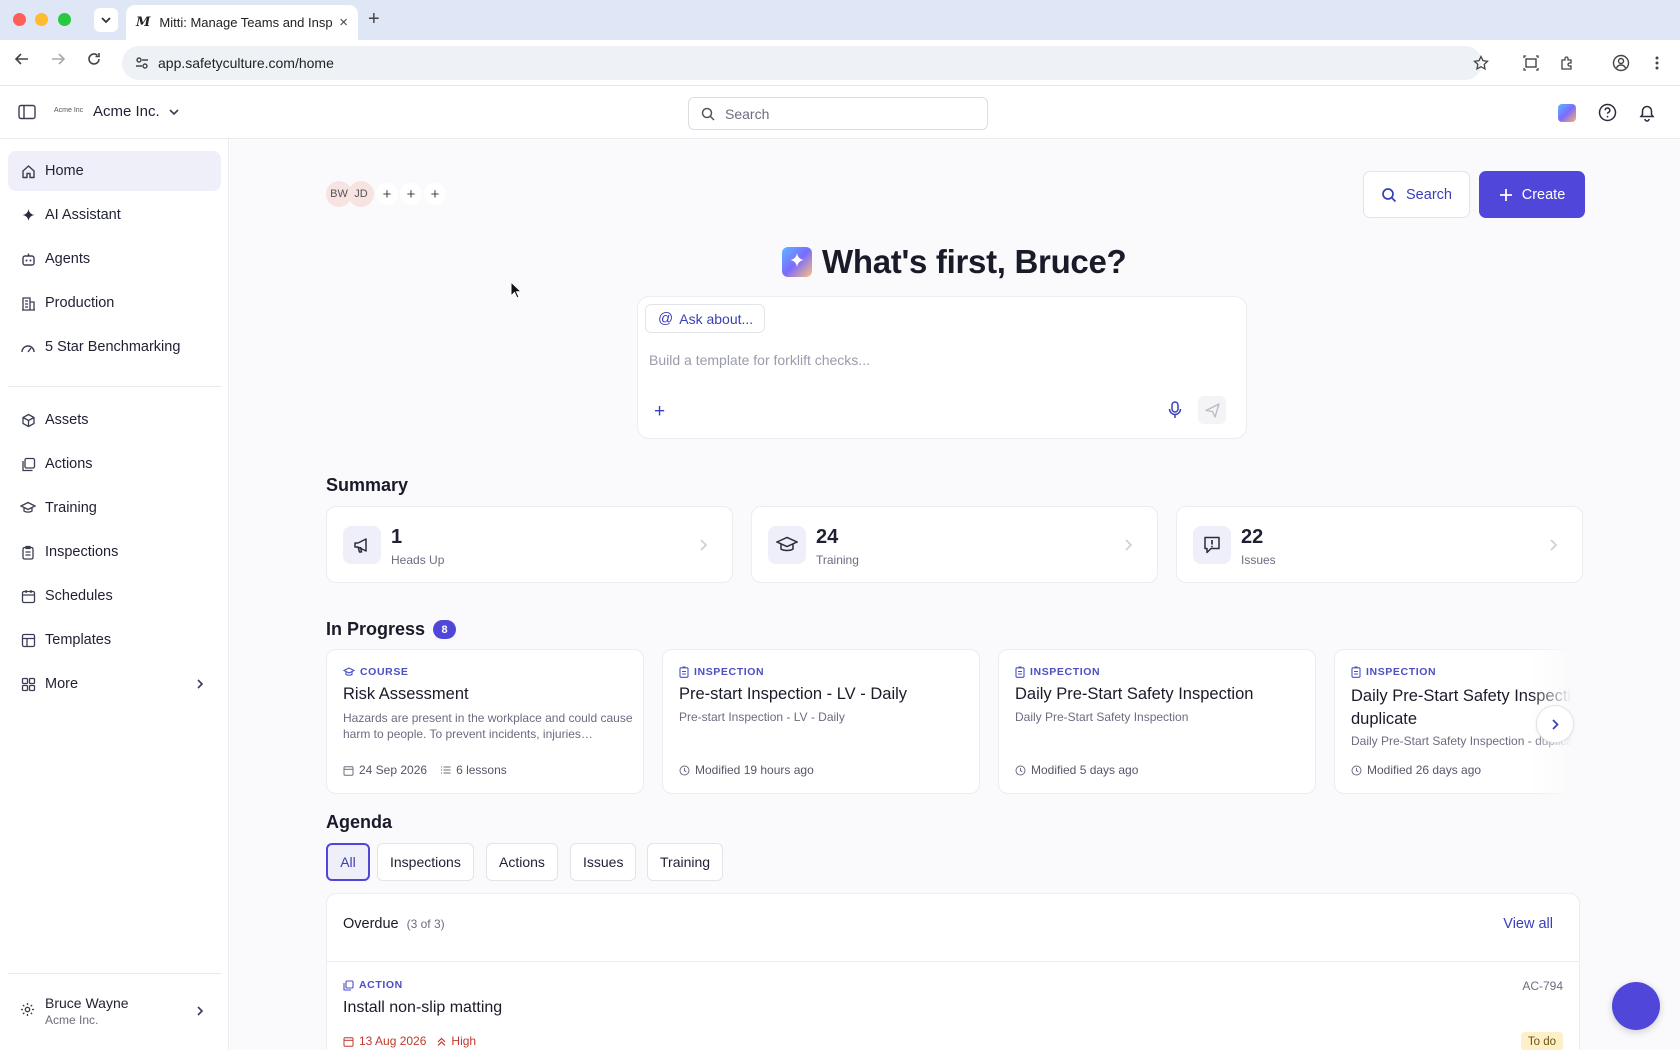 The width and height of the screenshot is (1680, 1050). What do you see at coordinates (659, 412) in the screenshot?
I see `attach-plus-icon: +` at bounding box center [659, 412].